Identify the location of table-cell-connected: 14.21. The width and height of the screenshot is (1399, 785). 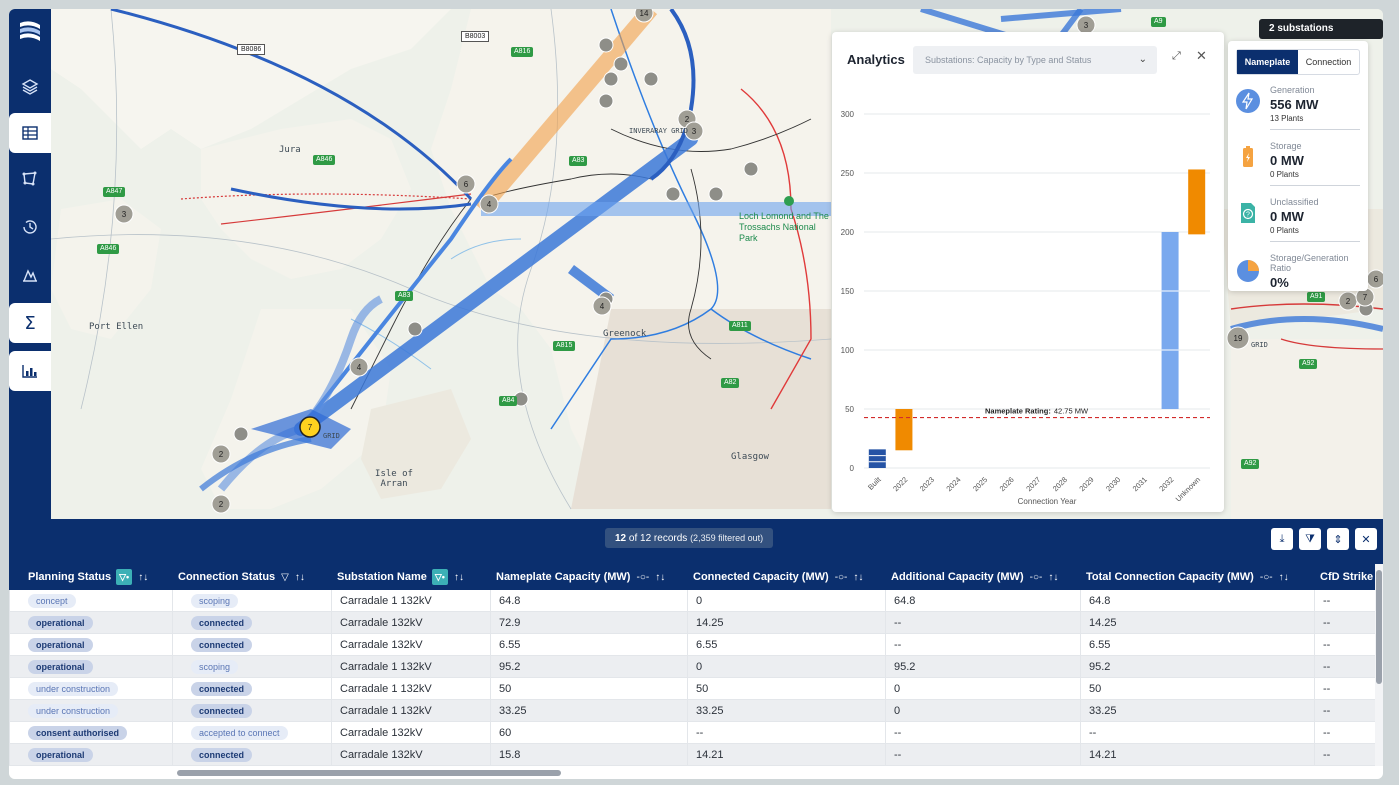
(786, 755).